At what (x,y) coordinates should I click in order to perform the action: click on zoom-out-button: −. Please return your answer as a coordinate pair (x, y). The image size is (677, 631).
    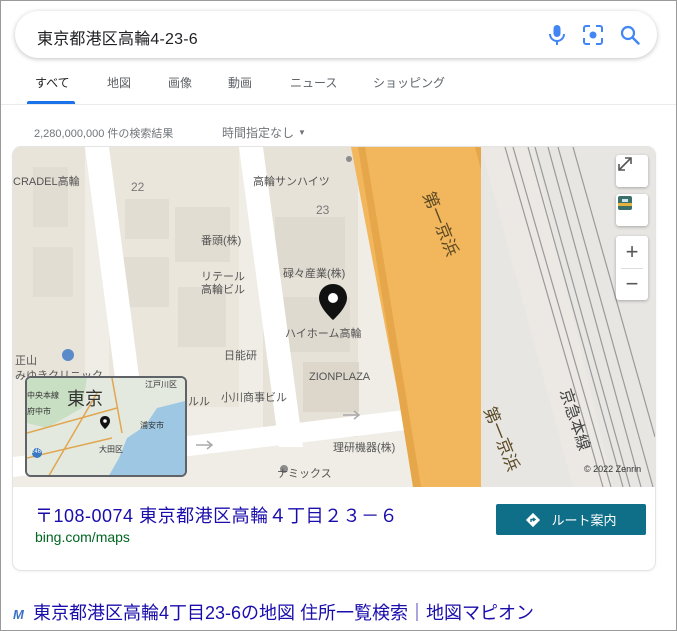
    Looking at the image, I should click on (632, 284).